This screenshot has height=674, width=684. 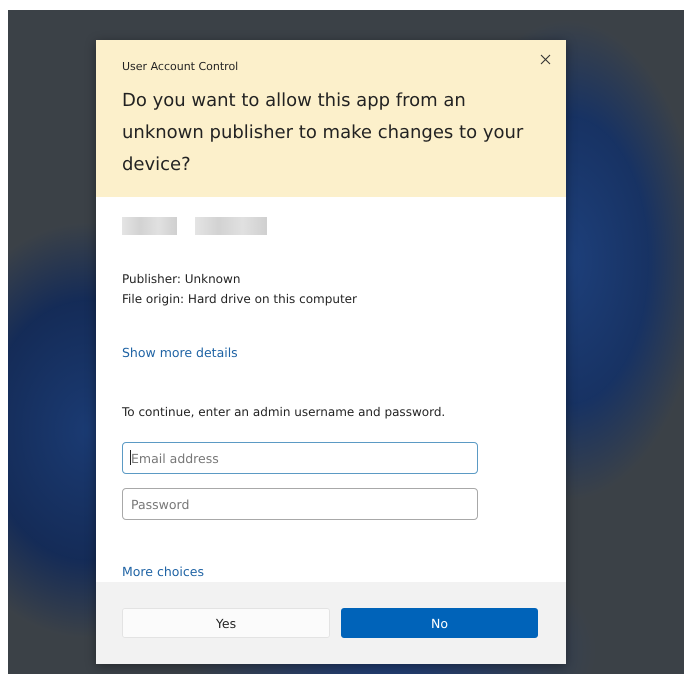 I want to click on detail-text: File origin: Hard drive on this computer, so click(x=240, y=299).